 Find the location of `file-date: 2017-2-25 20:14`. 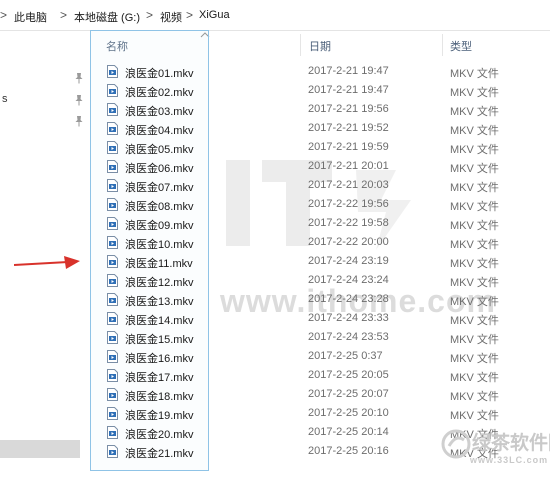

file-date: 2017-2-25 20:14 is located at coordinates (348, 432).